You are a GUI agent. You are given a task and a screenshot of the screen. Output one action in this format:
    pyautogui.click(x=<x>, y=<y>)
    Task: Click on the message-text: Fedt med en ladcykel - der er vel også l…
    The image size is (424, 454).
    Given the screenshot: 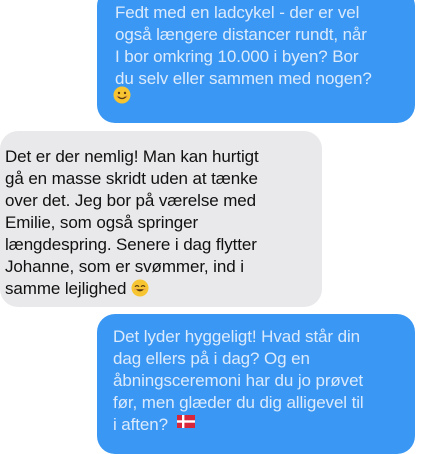 What is the action you would take?
    pyautogui.click(x=243, y=45)
    